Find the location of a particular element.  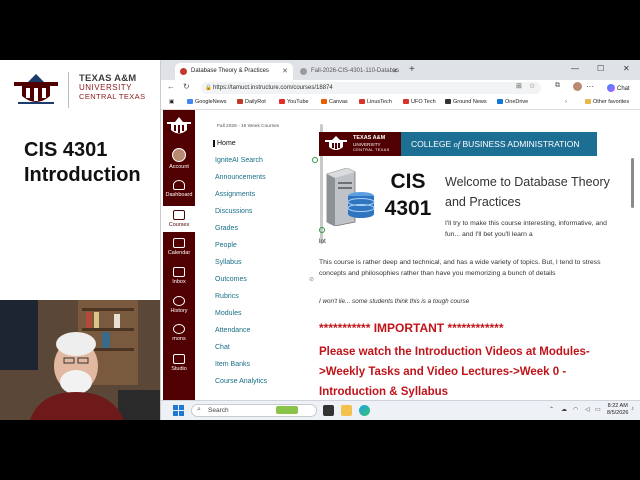

banner-university-name: TEXAS A&M UNIVERSITY CENTRAL TEXAS is located at coordinates (371, 144).